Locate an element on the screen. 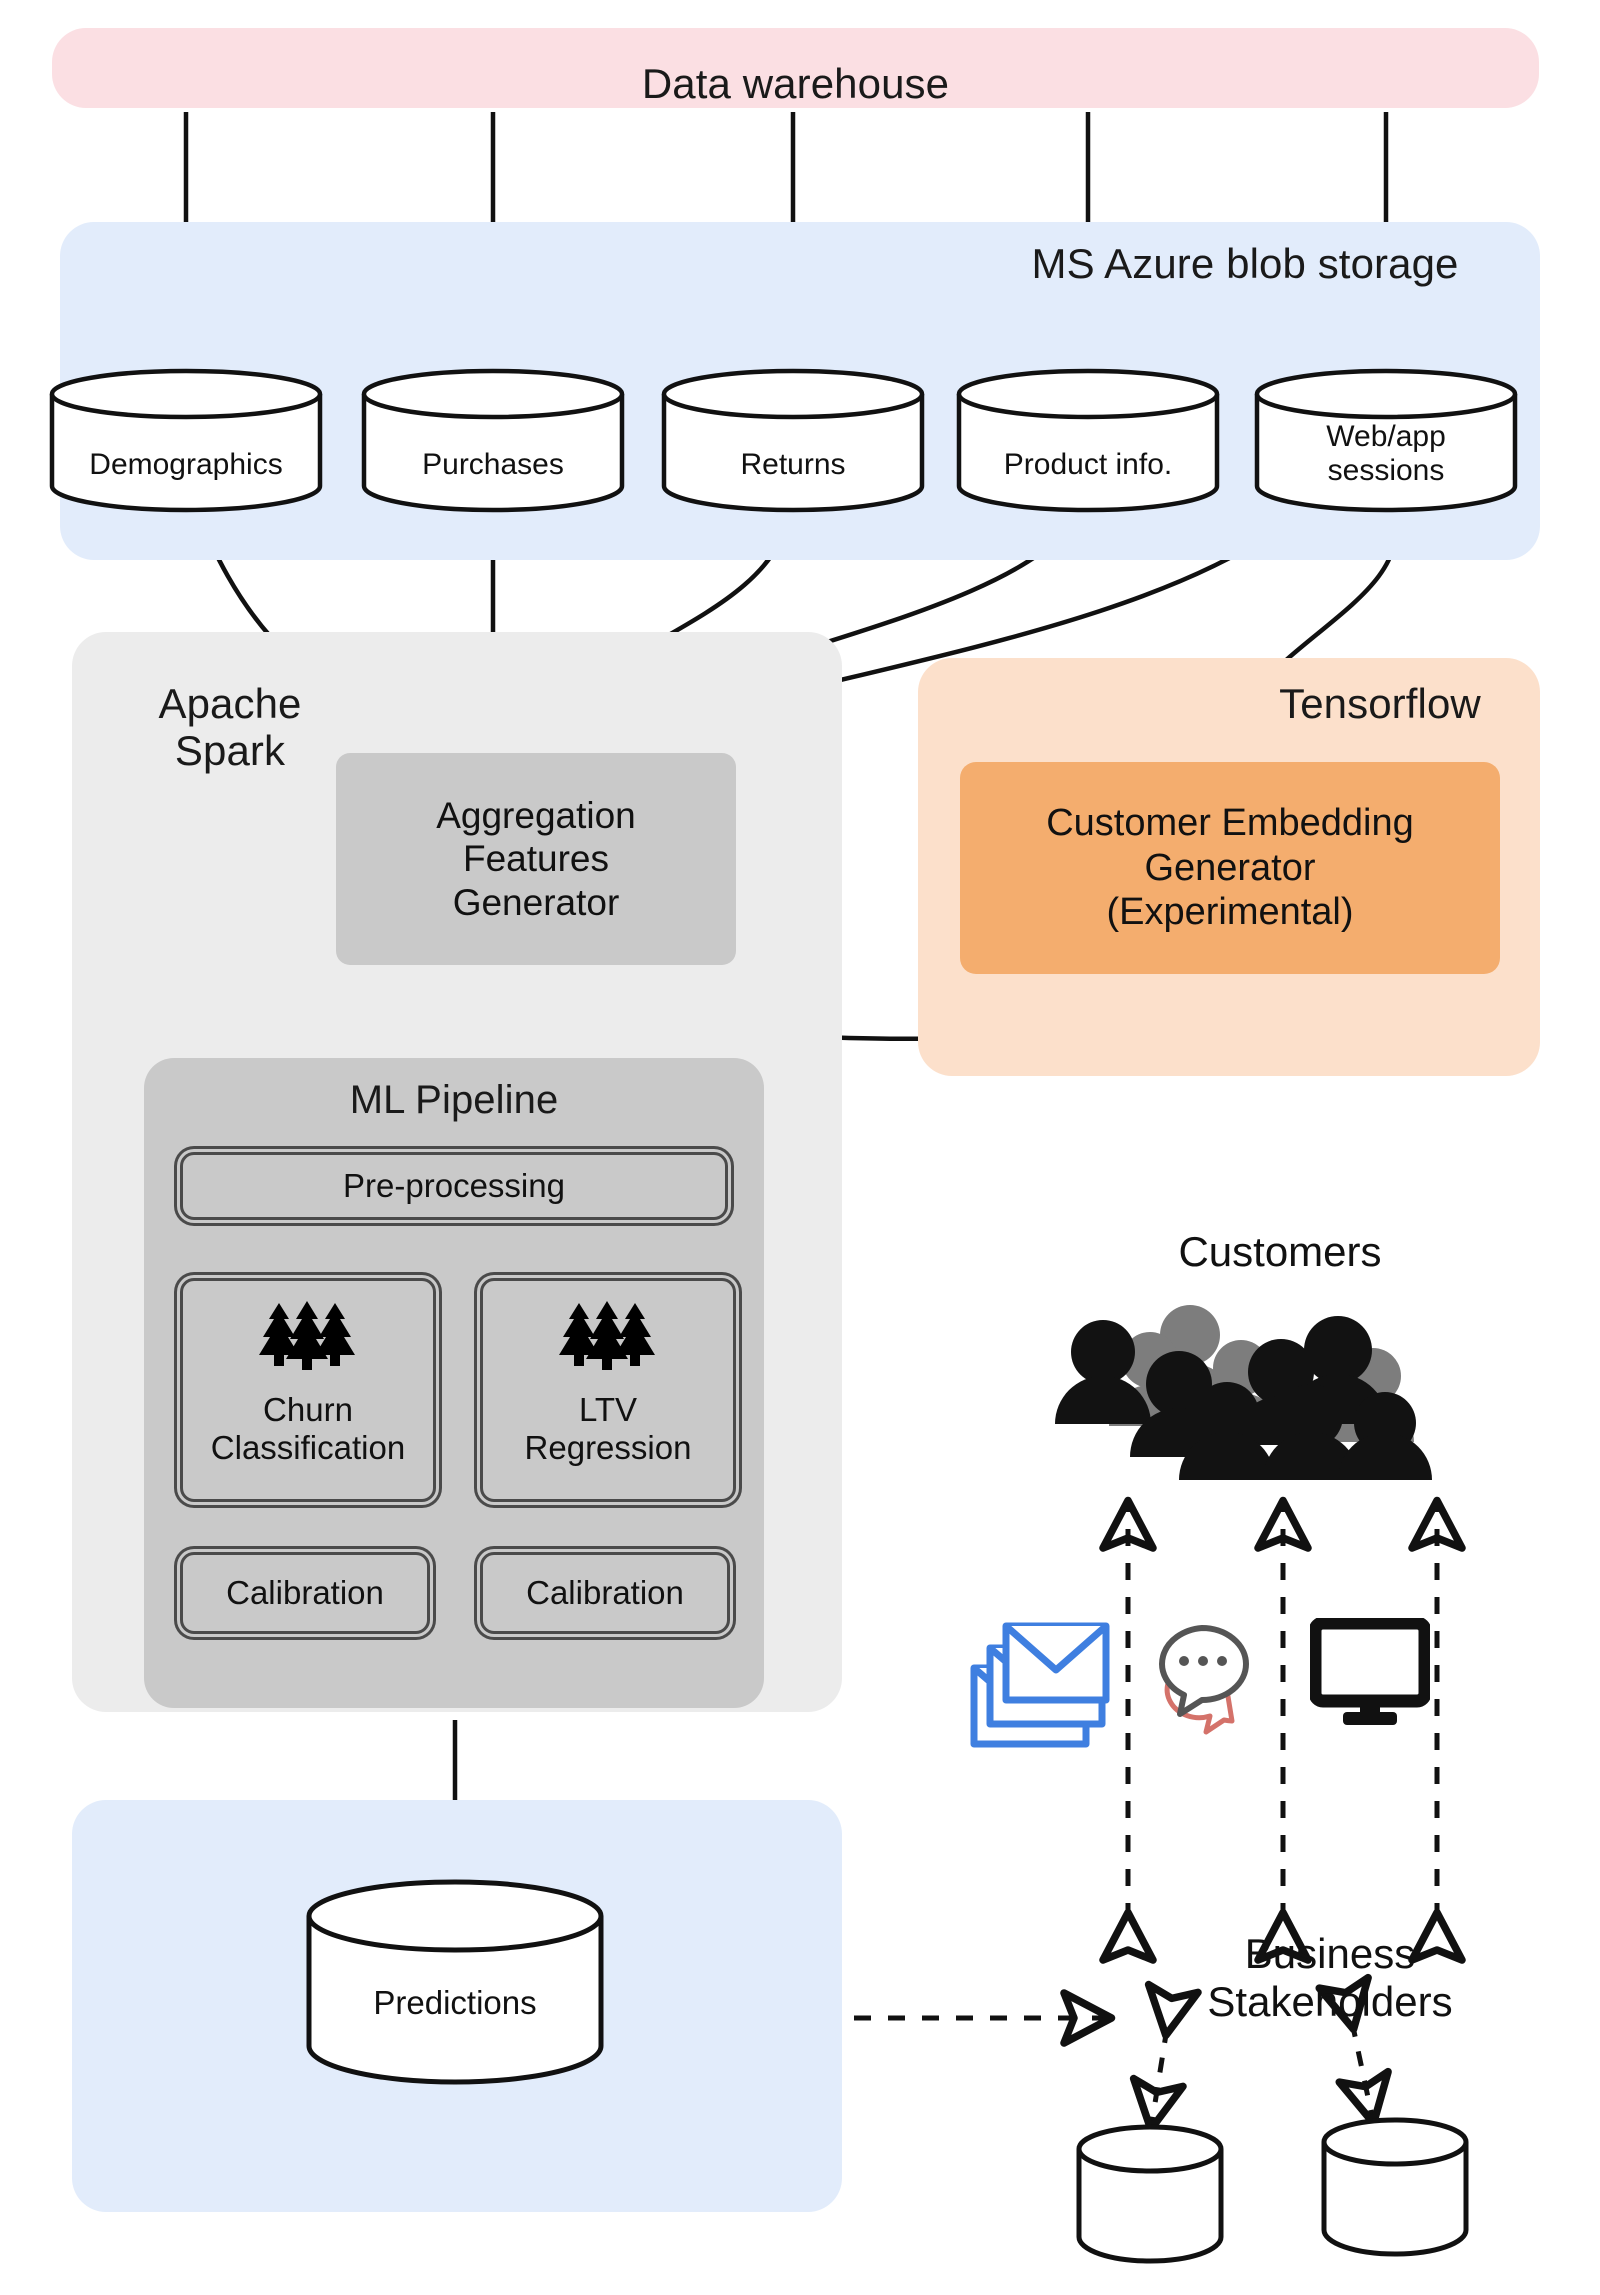 The height and width of the screenshot is (2295, 1600). stakeholder-cylinder-left is located at coordinates (1150, 2195).